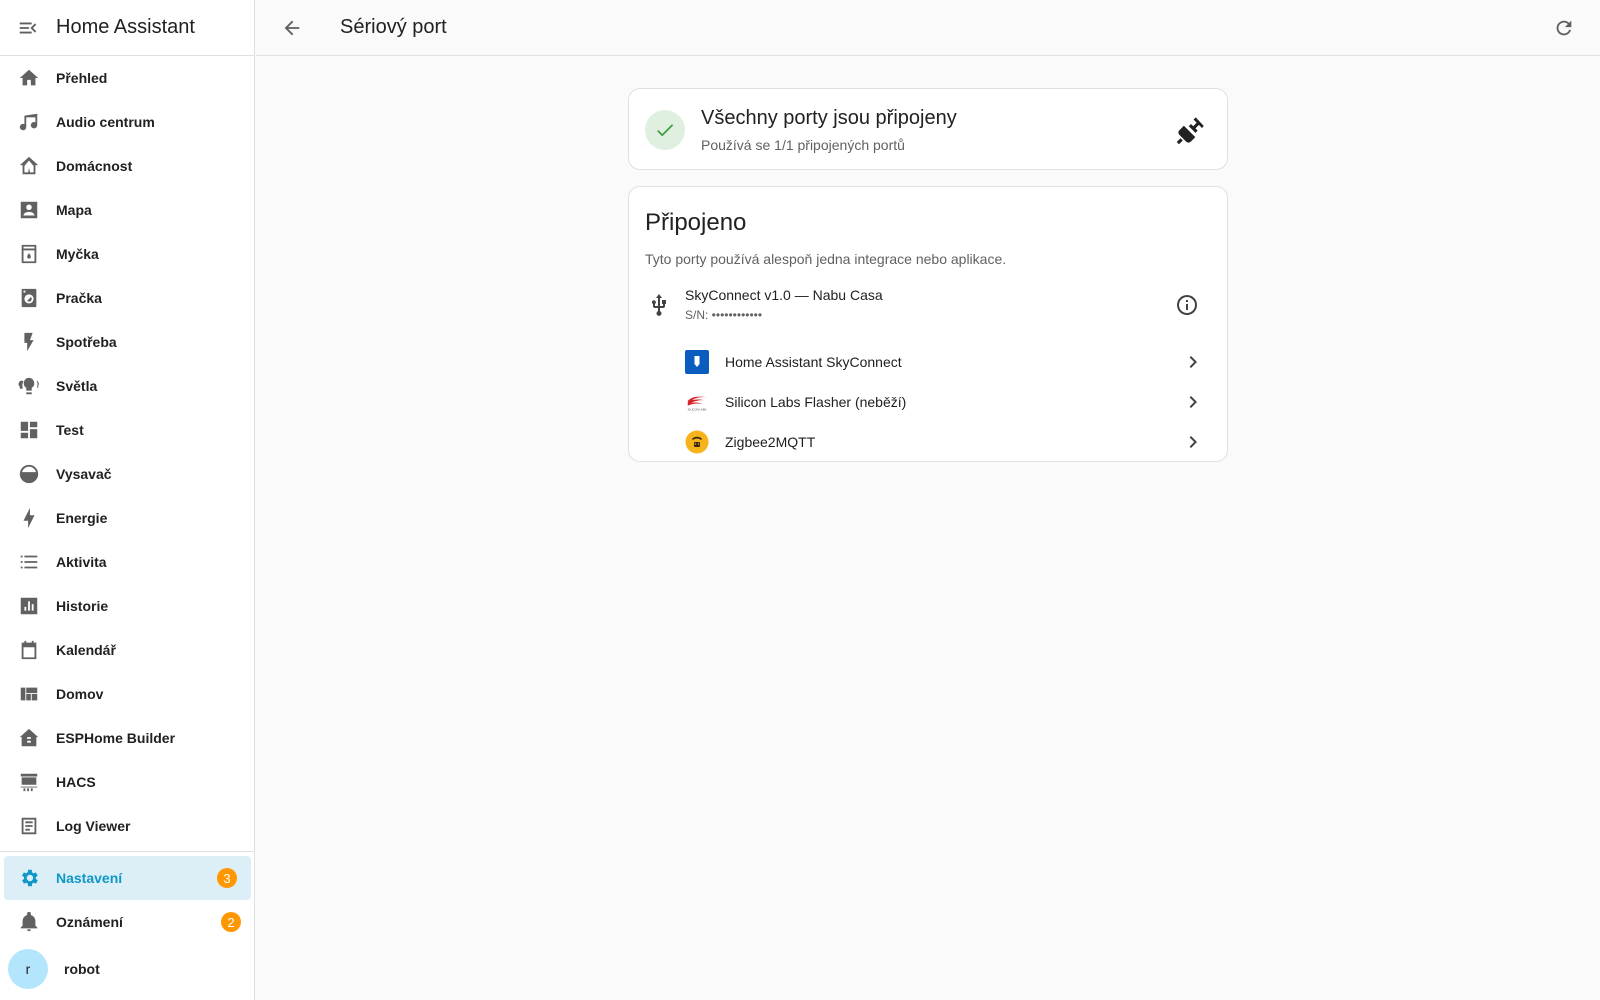  What do you see at coordinates (127, 562) in the screenshot?
I see `sidebar-item-aktivita: Aktivita` at bounding box center [127, 562].